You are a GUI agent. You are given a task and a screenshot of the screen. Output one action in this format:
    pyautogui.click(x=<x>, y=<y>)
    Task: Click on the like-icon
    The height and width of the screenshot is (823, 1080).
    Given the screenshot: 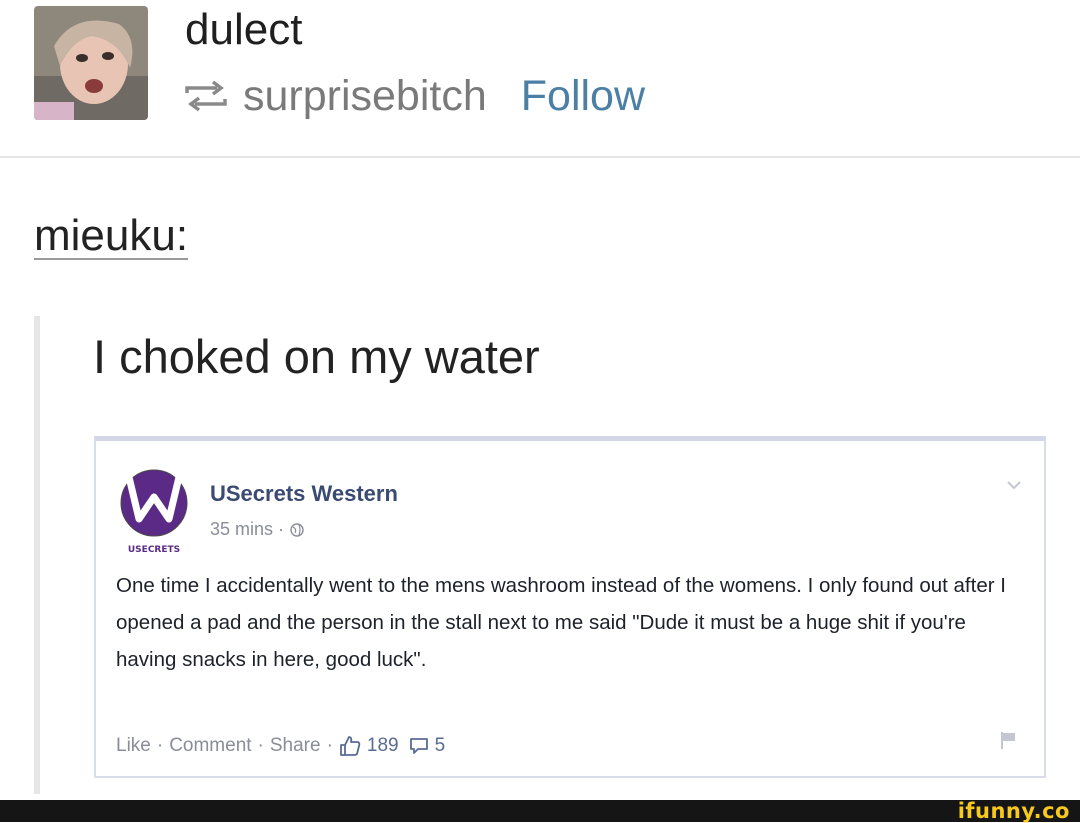 What is the action you would take?
    pyautogui.click(x=350, y=746)
    